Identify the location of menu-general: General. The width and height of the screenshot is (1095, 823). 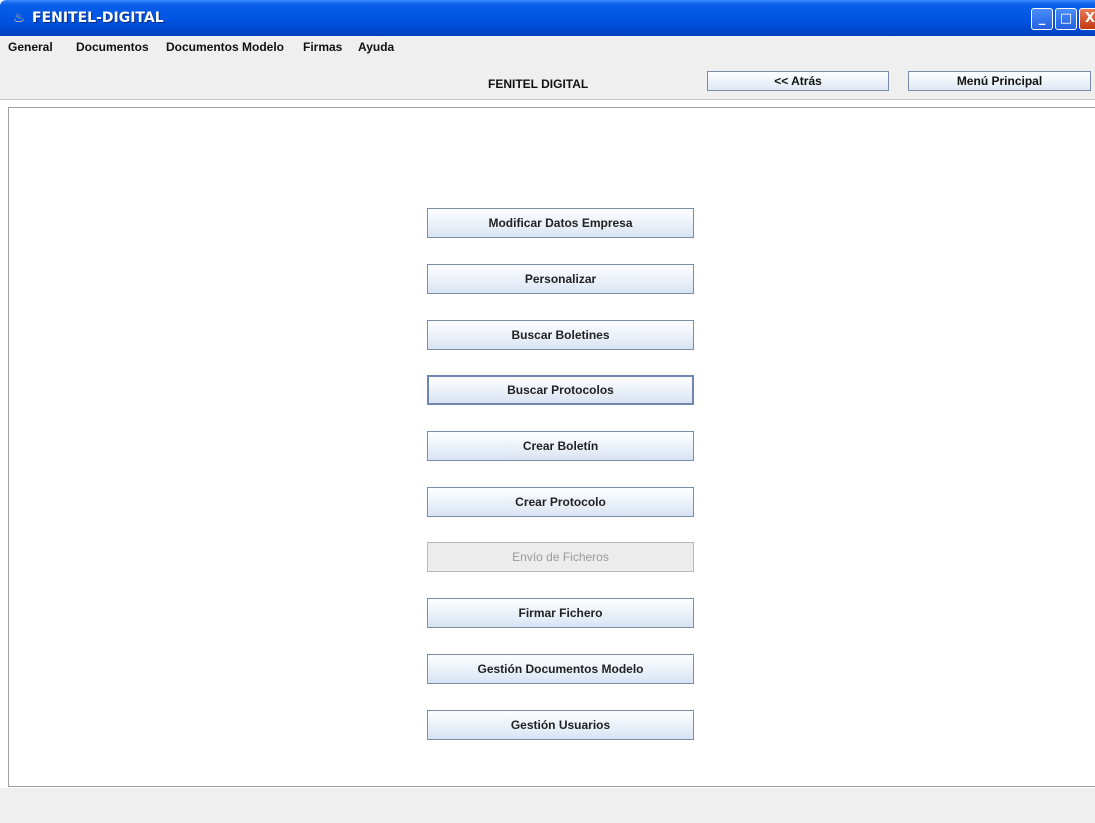
(30, 47).